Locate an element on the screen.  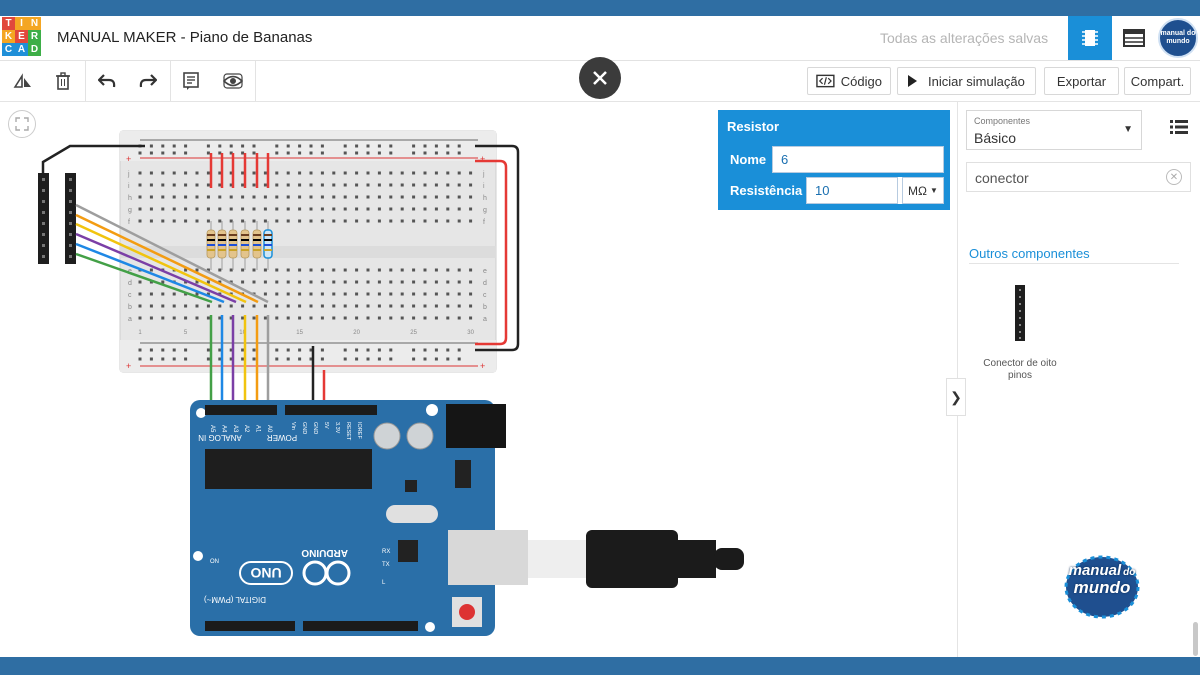
sidebar-scrollbar is located at coordinates (1195, 639).